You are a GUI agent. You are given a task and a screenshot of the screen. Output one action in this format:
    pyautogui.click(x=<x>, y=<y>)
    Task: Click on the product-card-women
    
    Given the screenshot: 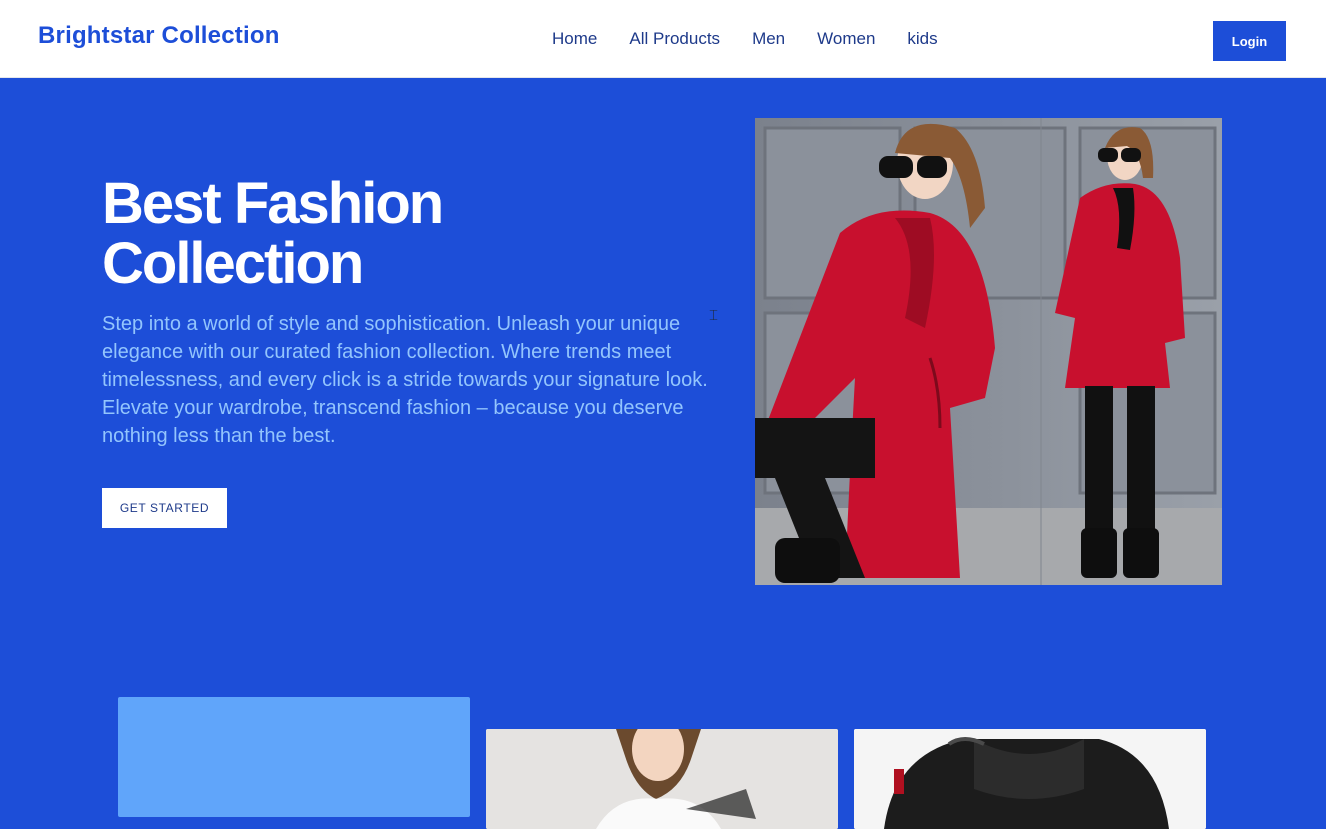 What is the action you would take?
    pyautogui.click(x=662, y=779)
    